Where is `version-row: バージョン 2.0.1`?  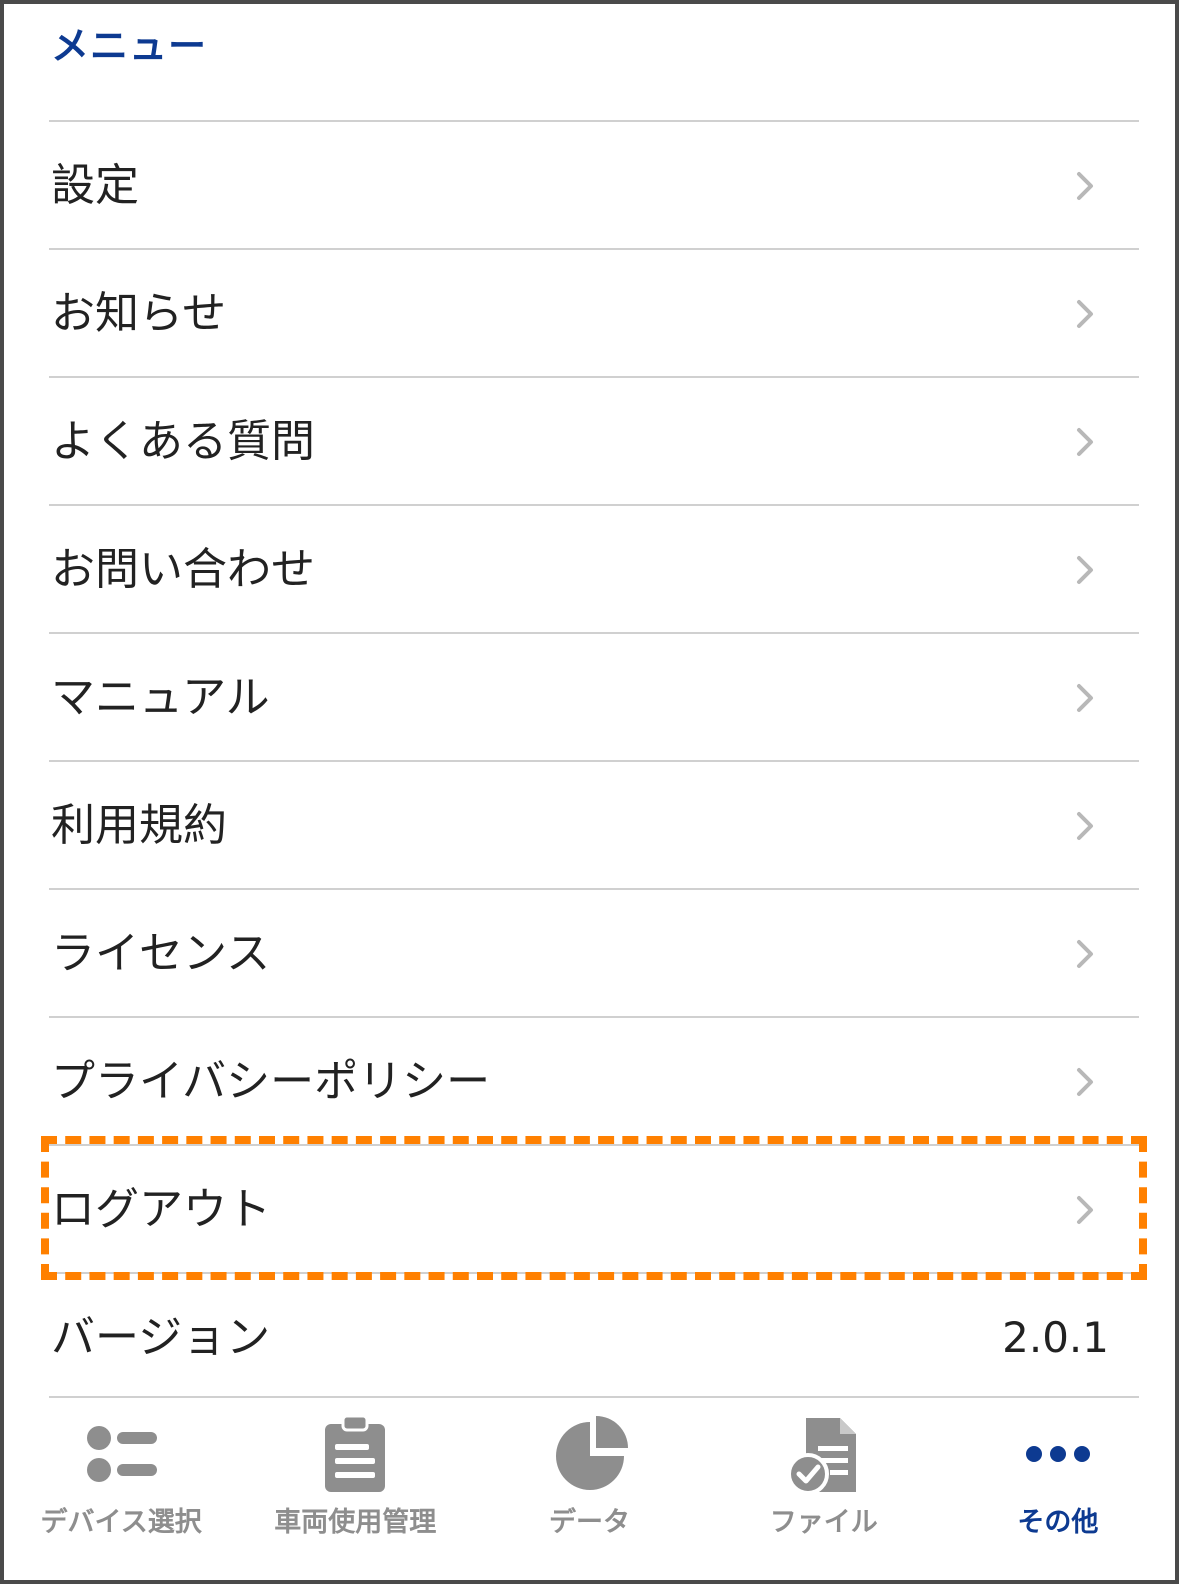
version-row: バージョン 2.0.1 is located at coordinates (594, 1336).